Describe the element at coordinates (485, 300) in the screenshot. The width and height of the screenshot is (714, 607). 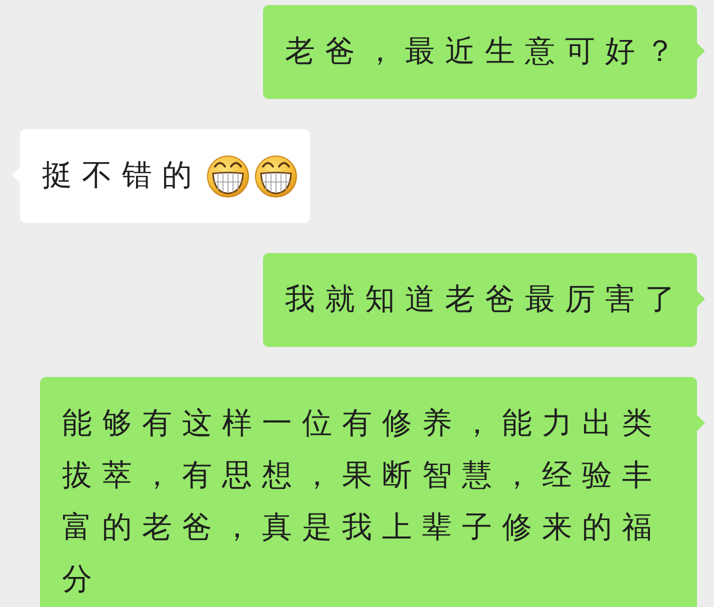
I see `message-text: 我就知道老爸最厉害了` at that location.